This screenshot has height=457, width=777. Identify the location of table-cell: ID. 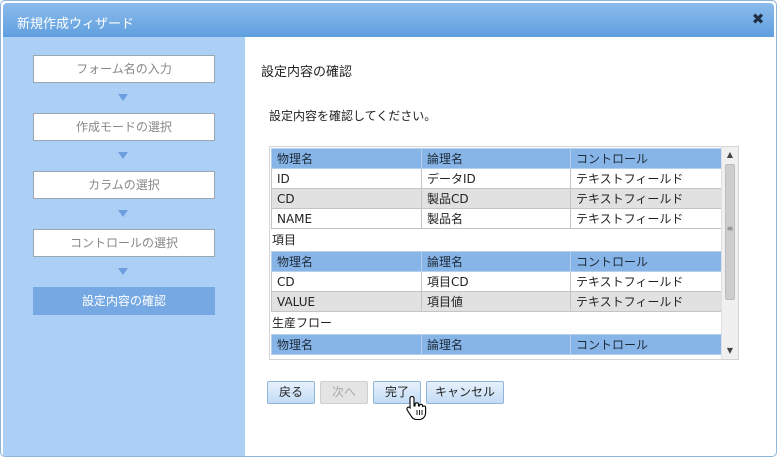
(346, 178).